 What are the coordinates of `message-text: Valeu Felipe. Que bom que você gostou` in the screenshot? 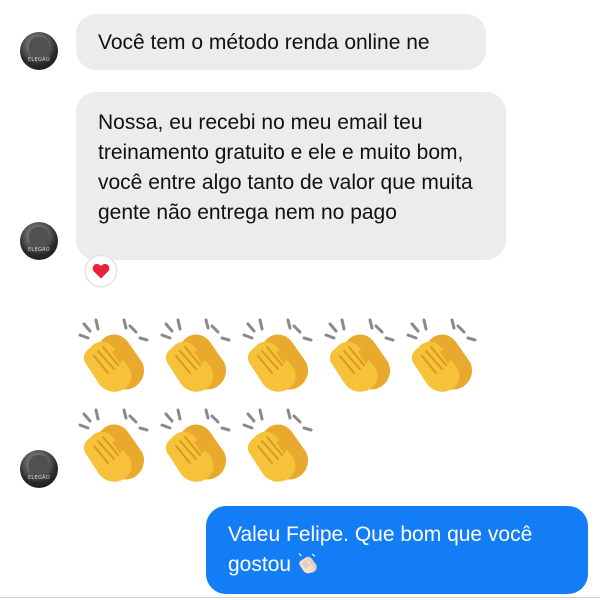 It's located at (380, 549).